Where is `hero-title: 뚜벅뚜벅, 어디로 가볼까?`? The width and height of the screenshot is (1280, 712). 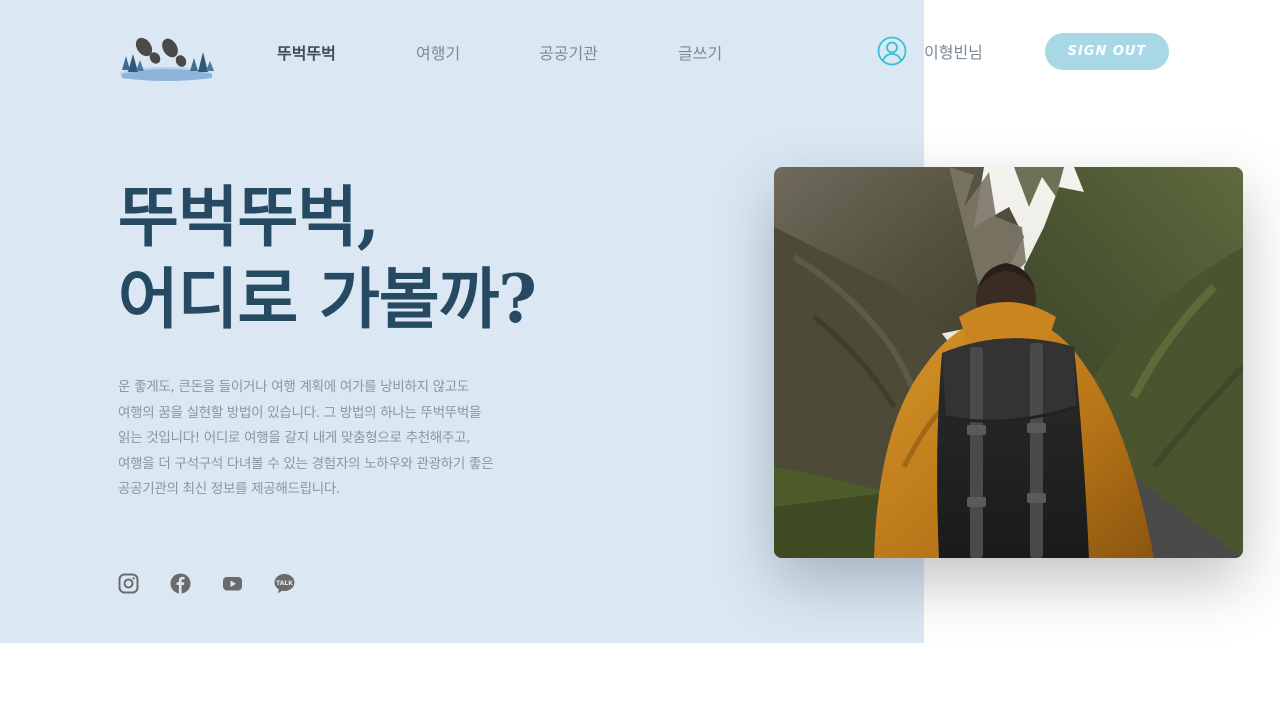
hero-title: 뚜벅뚜벅, 어디로 가볼까? is located at coordinates (327, 258).